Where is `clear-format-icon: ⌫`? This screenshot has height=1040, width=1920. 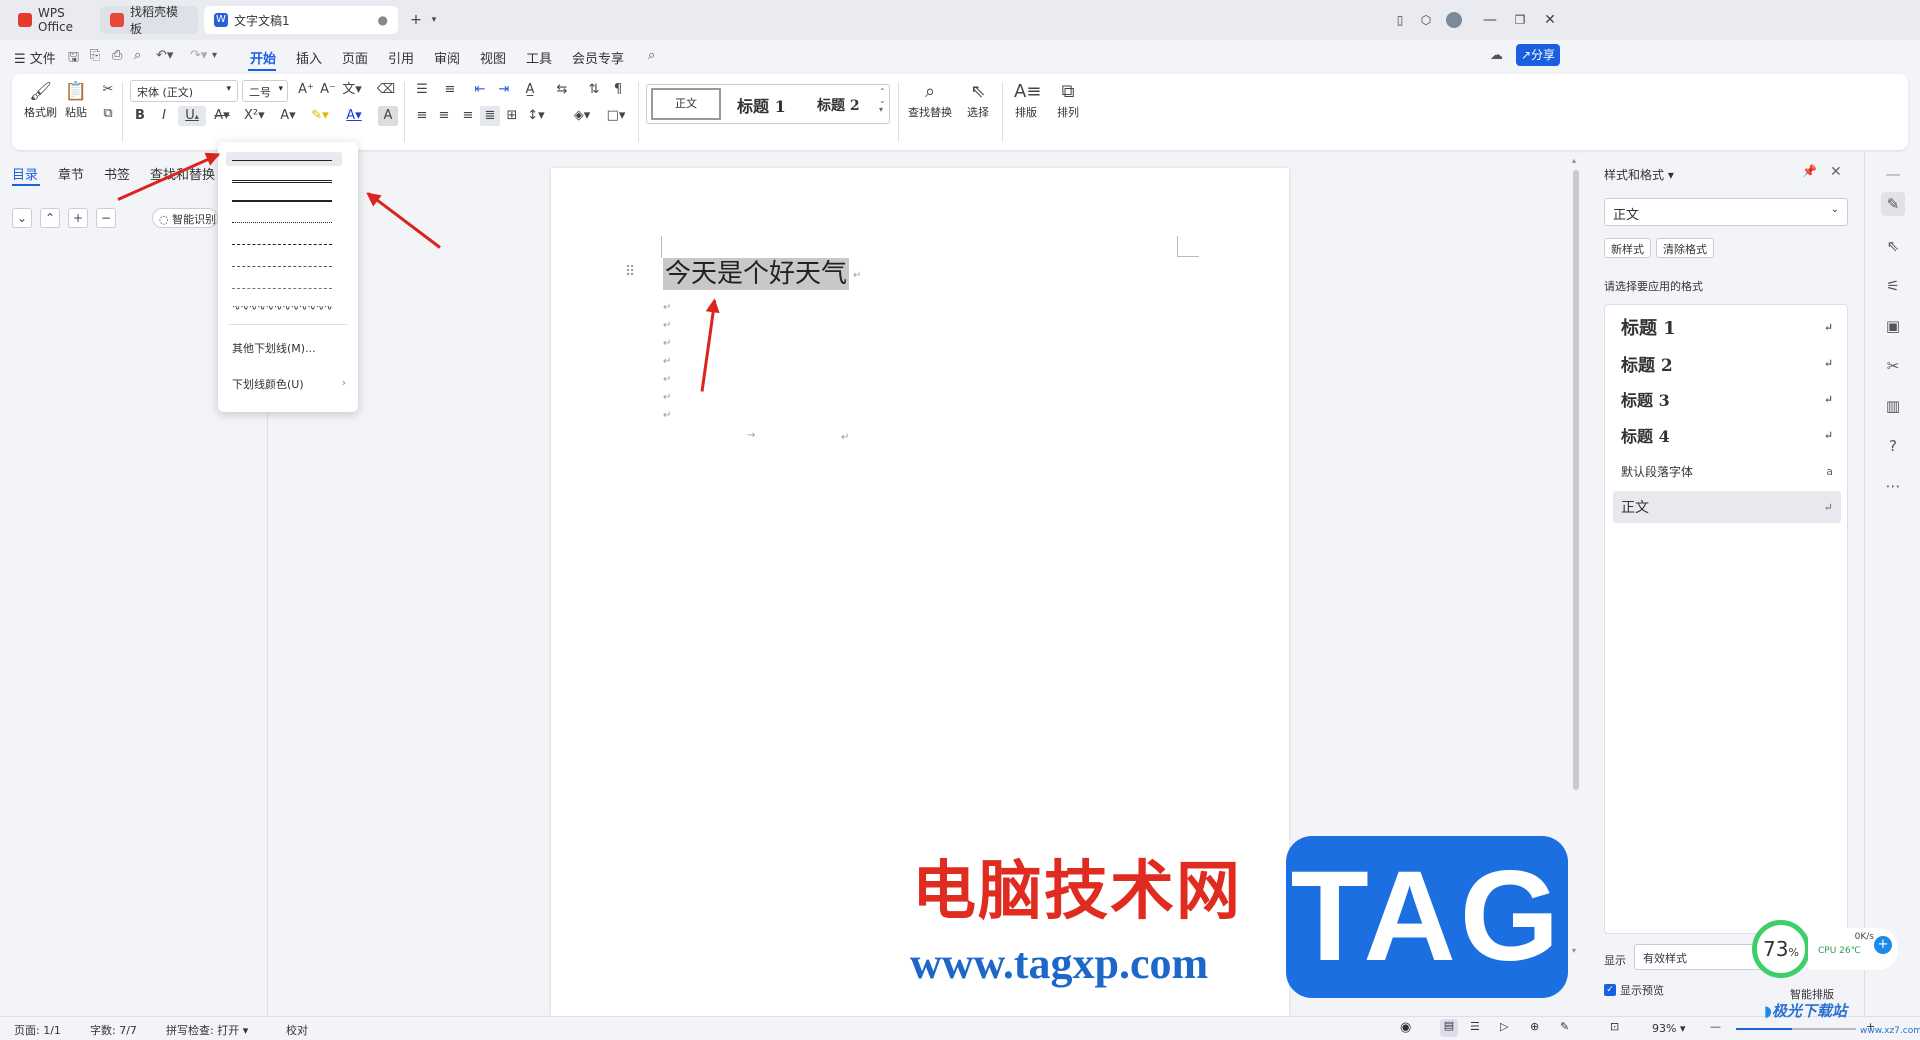
clear-format-icon: ⌫ is located at coordinates (386, 90).